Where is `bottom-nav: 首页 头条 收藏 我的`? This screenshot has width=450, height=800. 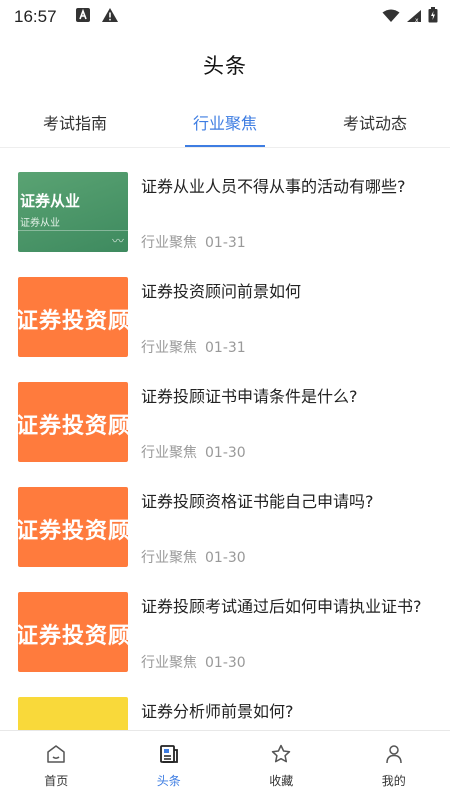
bottom-nav: 首页 头条 收藏 我的 is located at coordinates (225, 765).